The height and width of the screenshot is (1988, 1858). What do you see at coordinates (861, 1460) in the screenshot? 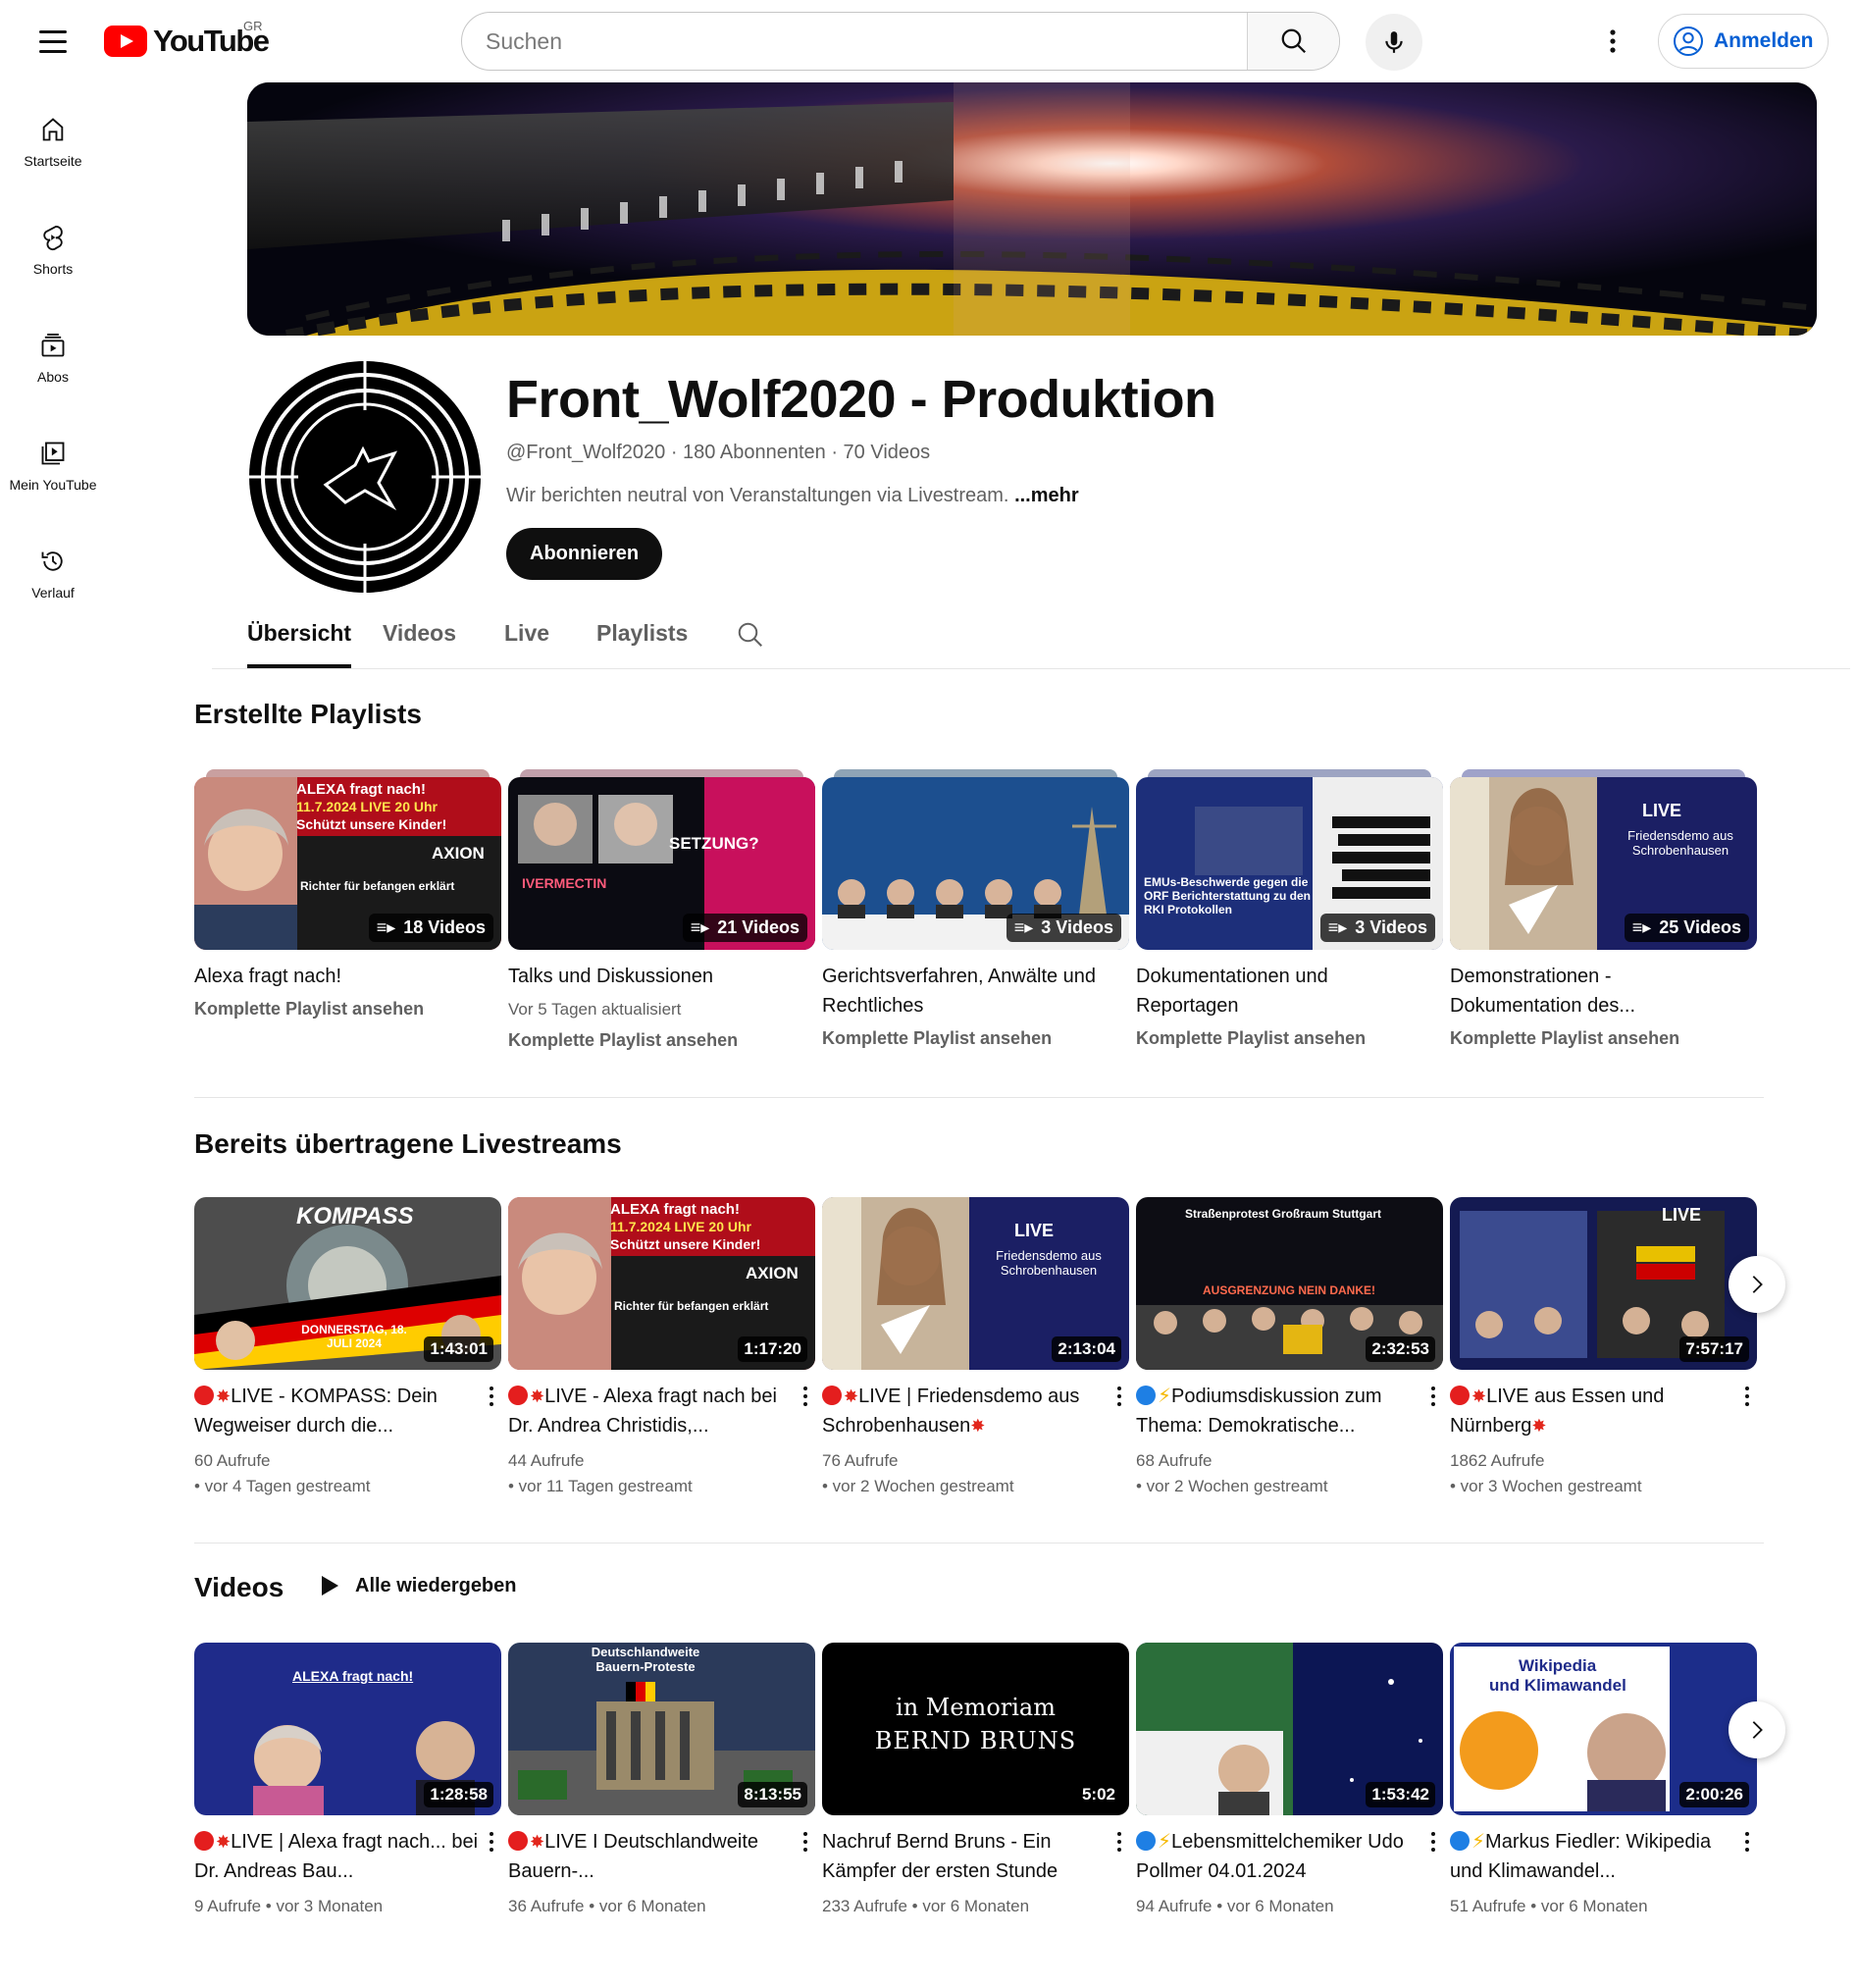
I see `video-views: 76 Aufrufe` at bounding box center [861, 1460].